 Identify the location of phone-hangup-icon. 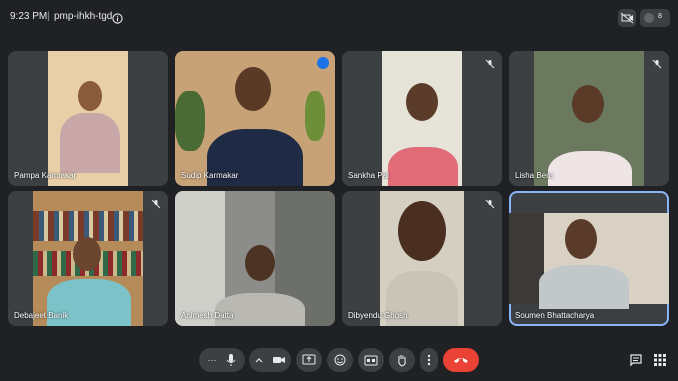
(461, 360).